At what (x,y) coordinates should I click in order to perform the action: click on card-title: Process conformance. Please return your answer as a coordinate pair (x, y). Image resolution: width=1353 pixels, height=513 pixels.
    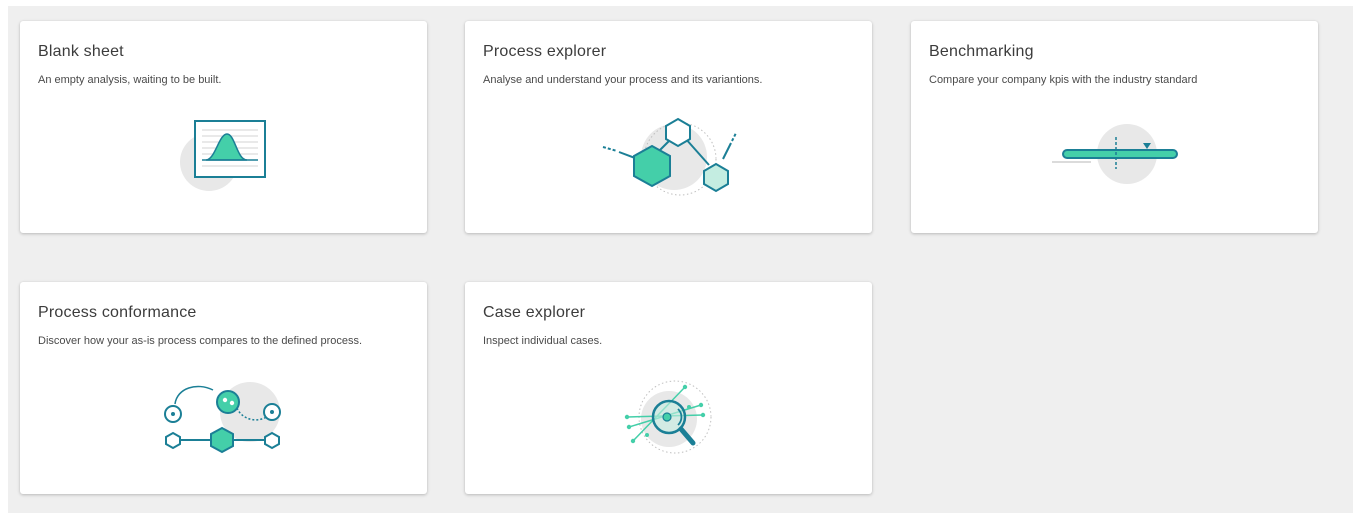
    Looking at the image, I should click on (117, 312).